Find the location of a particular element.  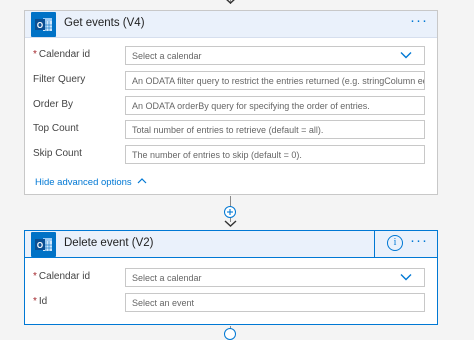

order-by-label: Order By is located at coordinates (53, 104).